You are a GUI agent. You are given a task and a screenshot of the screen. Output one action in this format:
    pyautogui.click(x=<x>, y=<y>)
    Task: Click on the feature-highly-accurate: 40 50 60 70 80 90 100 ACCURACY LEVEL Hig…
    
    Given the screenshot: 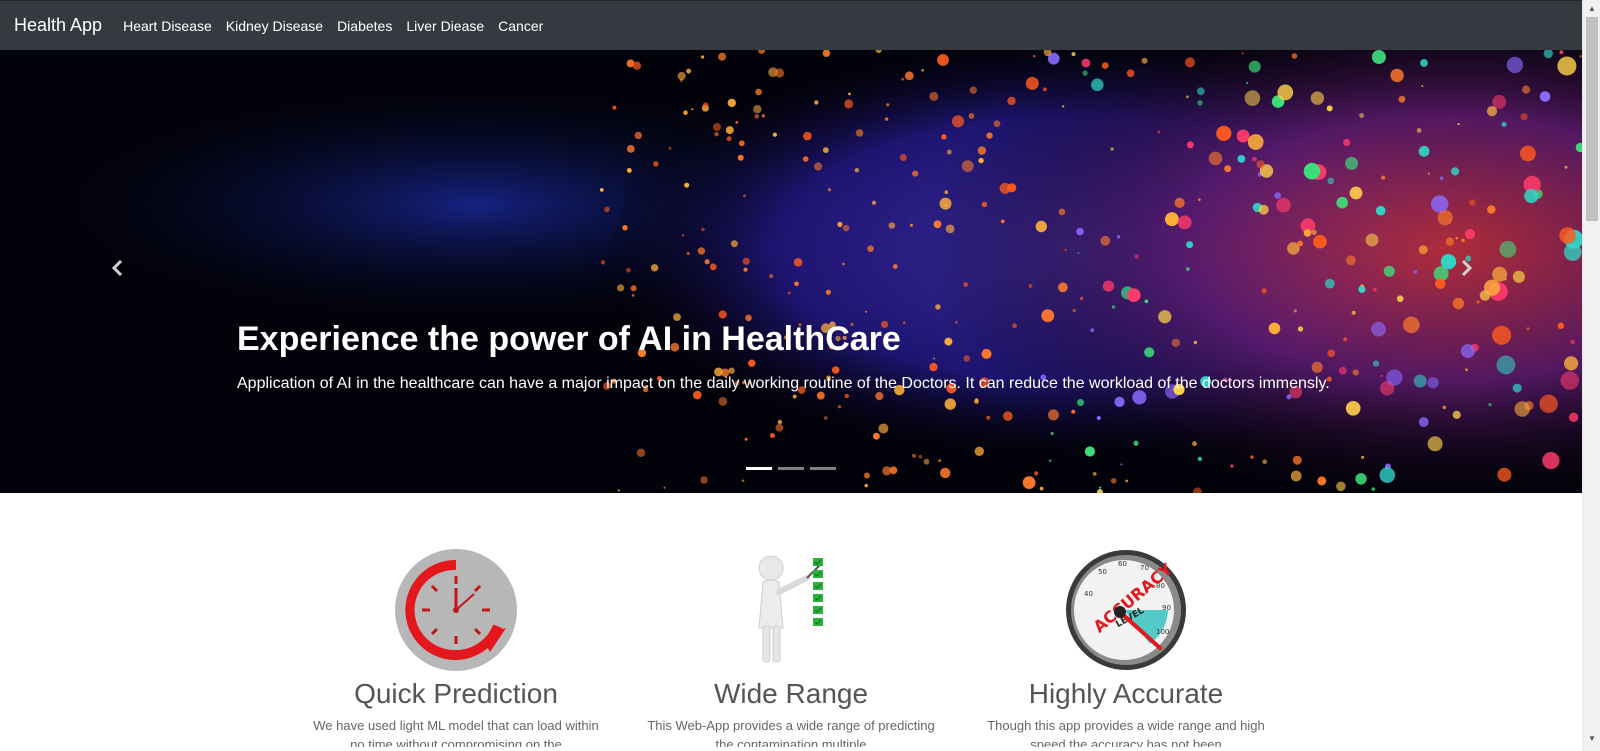 What is the action you would take?
    pyautogui.click(x=1126, y=647)
    